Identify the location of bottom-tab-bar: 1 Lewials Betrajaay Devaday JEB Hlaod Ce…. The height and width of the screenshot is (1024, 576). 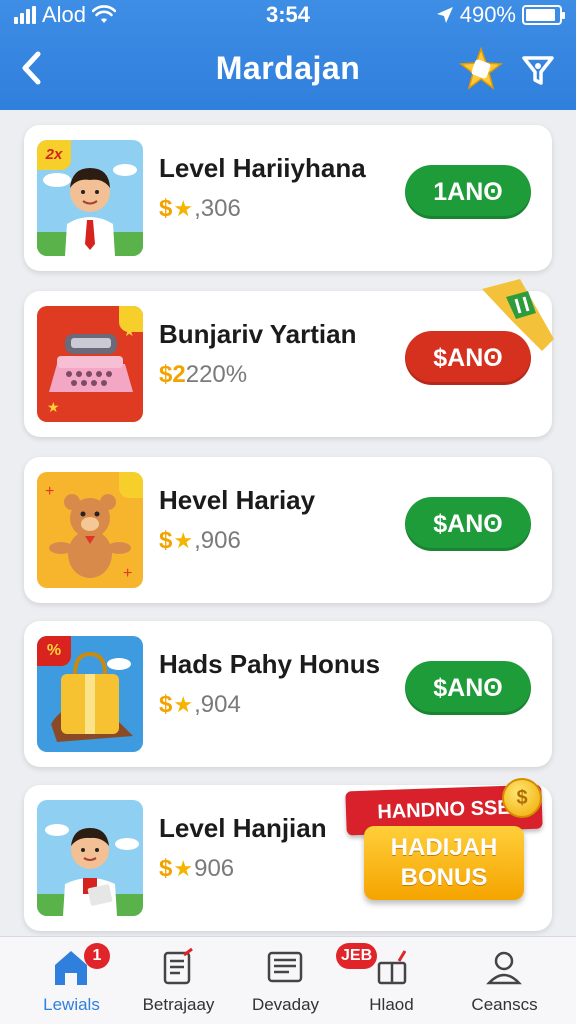
(288, 980).